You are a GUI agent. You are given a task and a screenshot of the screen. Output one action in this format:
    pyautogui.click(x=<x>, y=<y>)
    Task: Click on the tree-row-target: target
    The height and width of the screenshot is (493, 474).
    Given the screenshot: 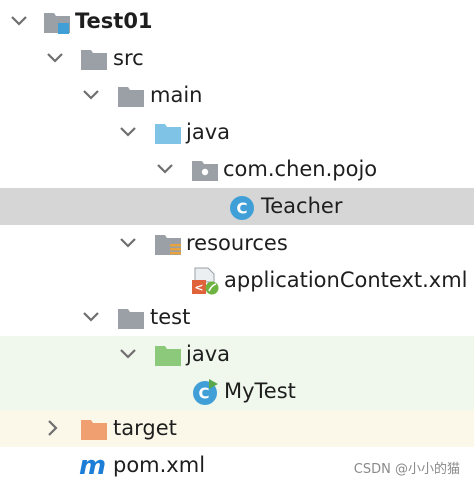 What is the action you would take?
    pyautogui.click(x=237, y=428)
    